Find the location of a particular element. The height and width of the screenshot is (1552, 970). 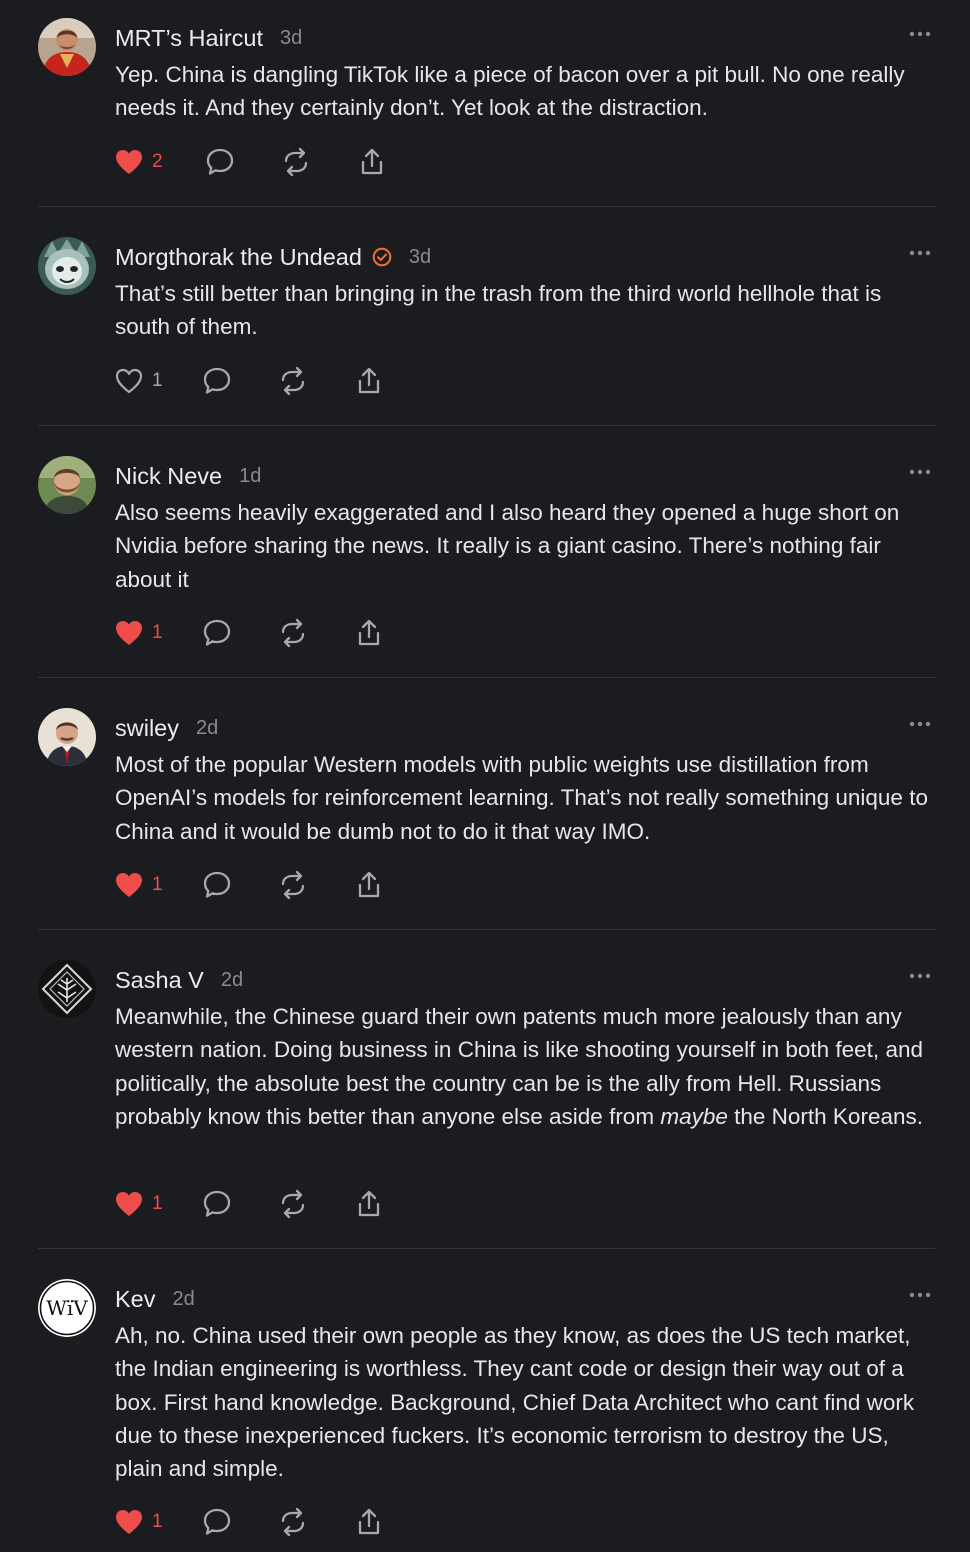

avatar-wiv-logo-icon: WïV is located at coordinates (67, 1308).